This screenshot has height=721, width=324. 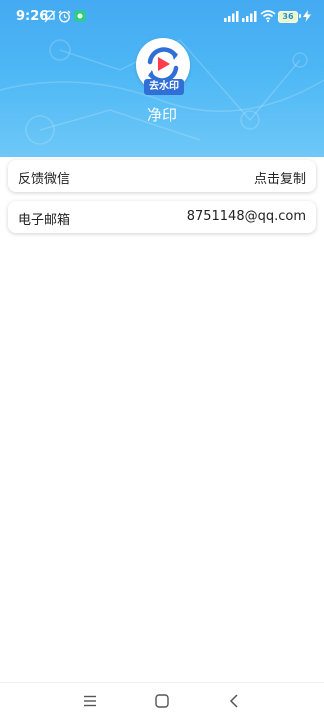 I want to click on menu-icon, so click(x=90, y=701).